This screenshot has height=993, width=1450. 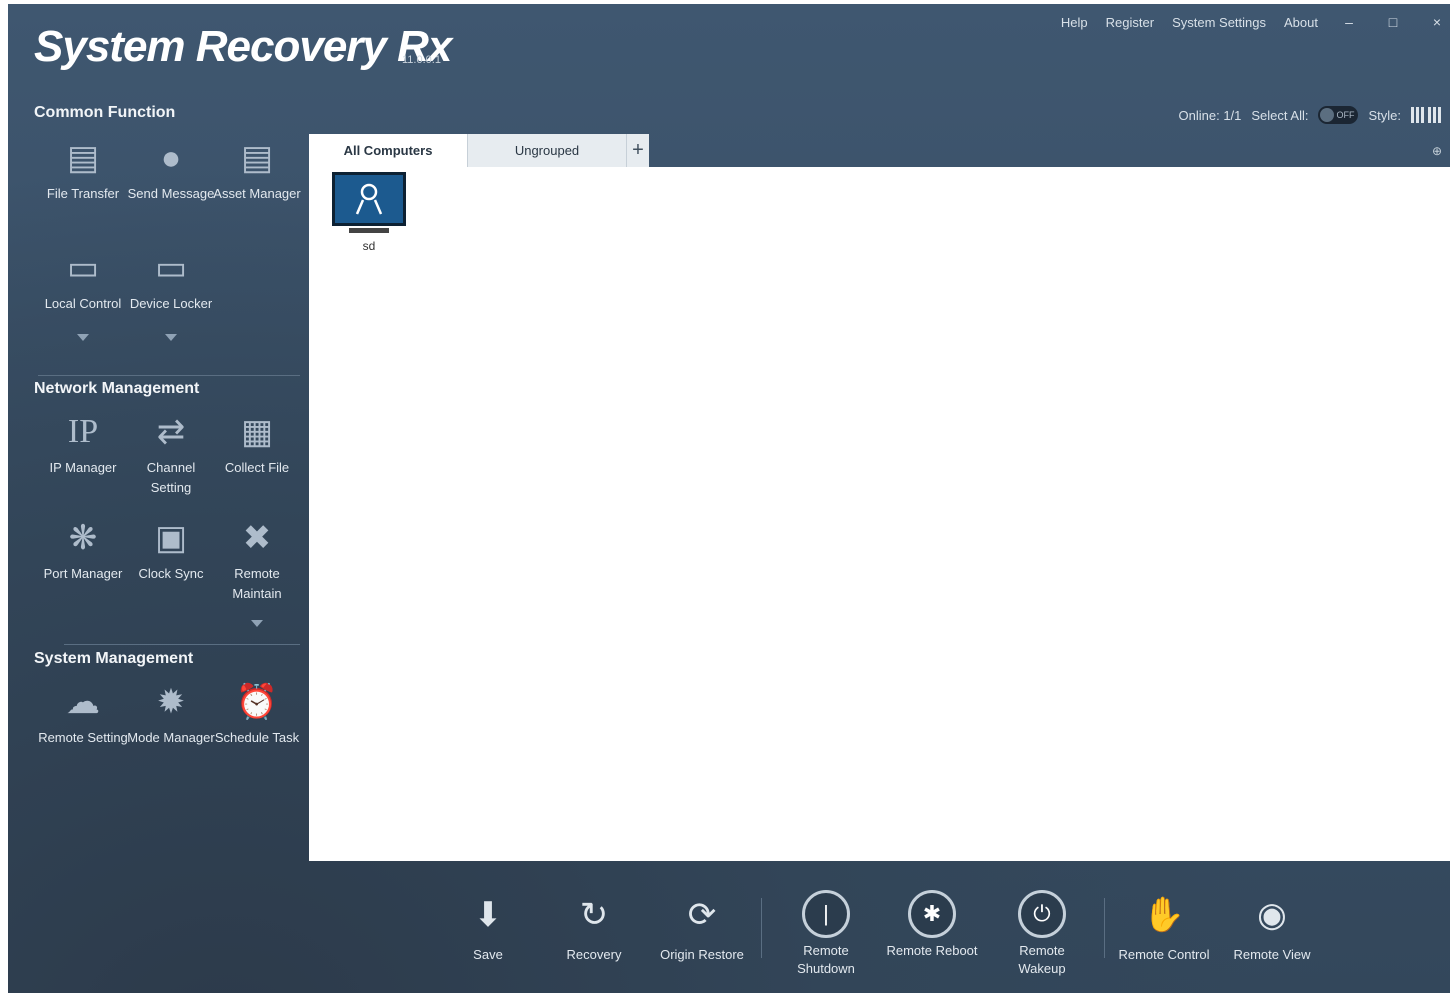 I want to click on calendar-icon: ▣, so click(x=171, y=538).